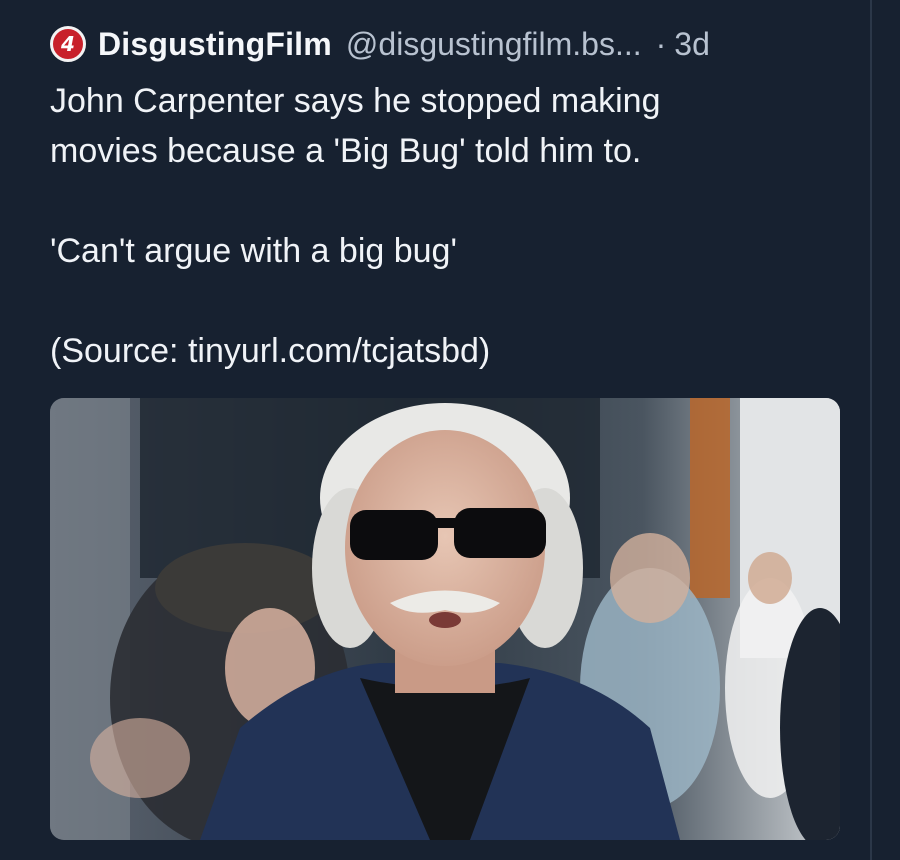 The image size is (900, 860). I want to click on post-border, so click(871, 430).